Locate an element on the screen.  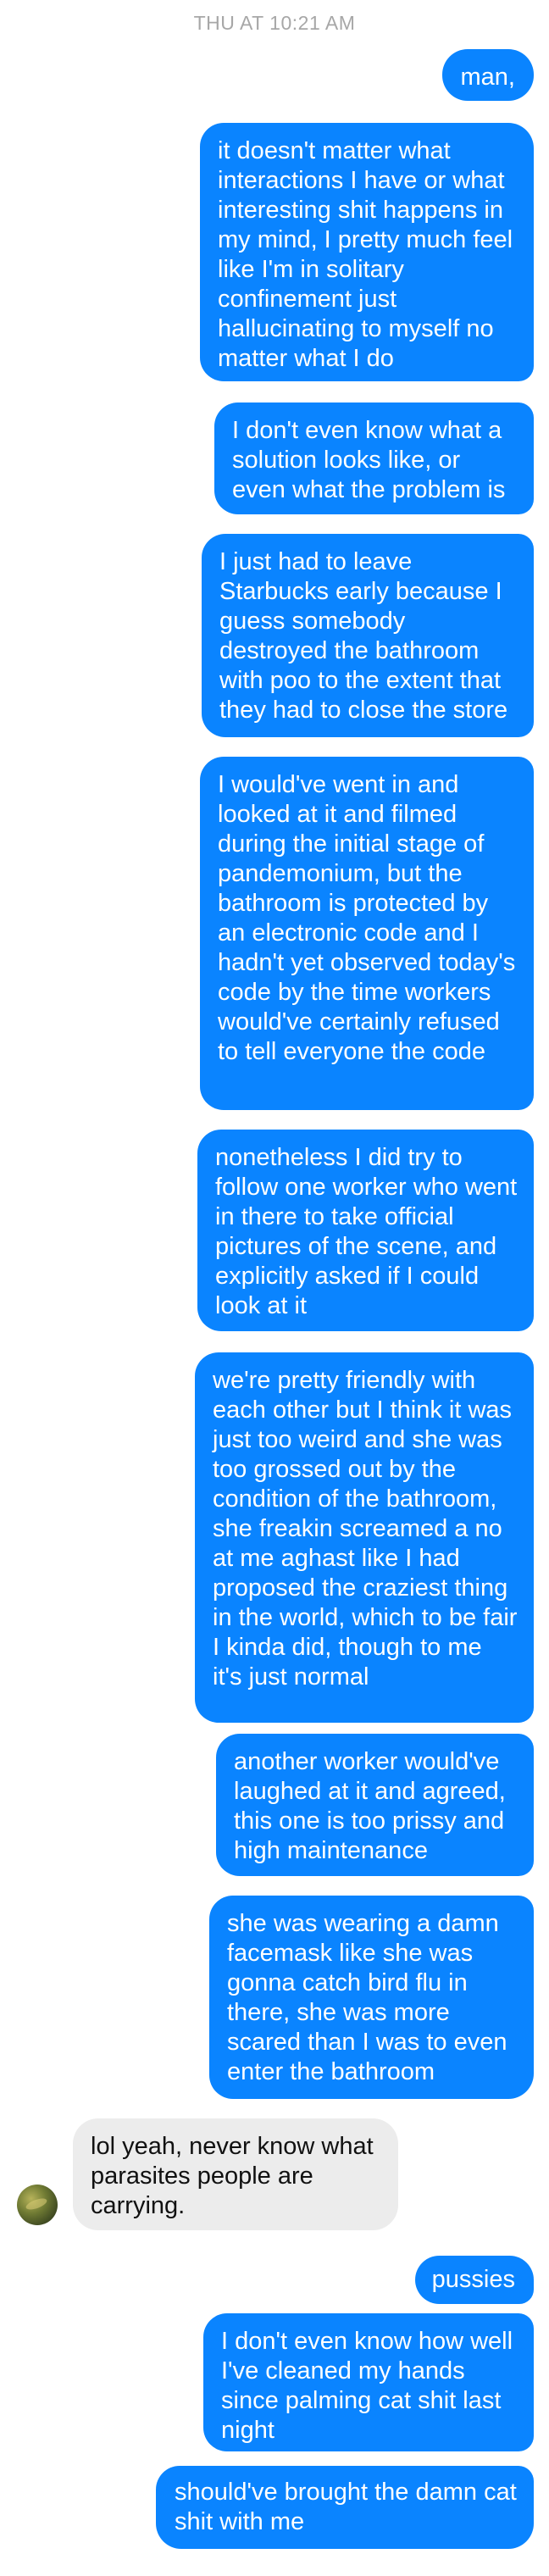
message-text: pussies is located at coordinates (473, 2279).